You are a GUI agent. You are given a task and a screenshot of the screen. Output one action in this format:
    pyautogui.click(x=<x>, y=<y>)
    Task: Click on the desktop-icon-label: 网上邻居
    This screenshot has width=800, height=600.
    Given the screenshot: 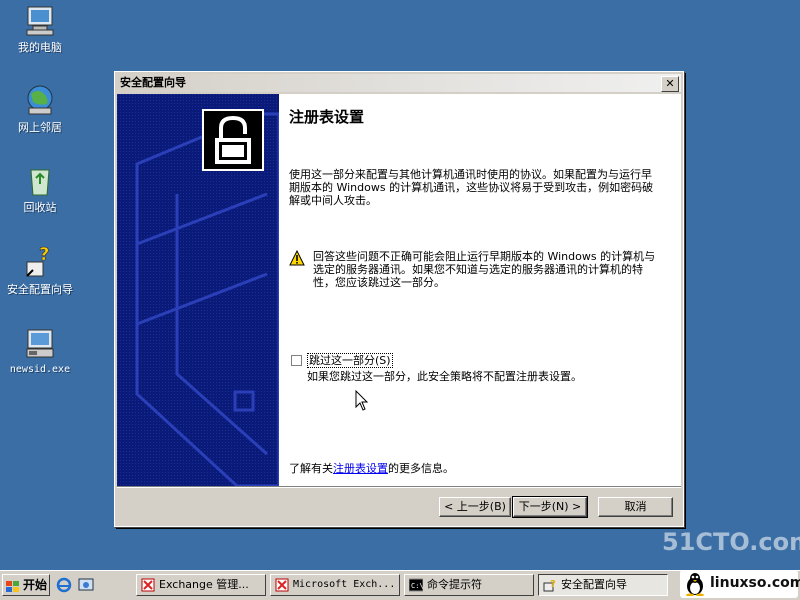 What is the action you would take?
    pyautogui.click(x=40, y=127)
    